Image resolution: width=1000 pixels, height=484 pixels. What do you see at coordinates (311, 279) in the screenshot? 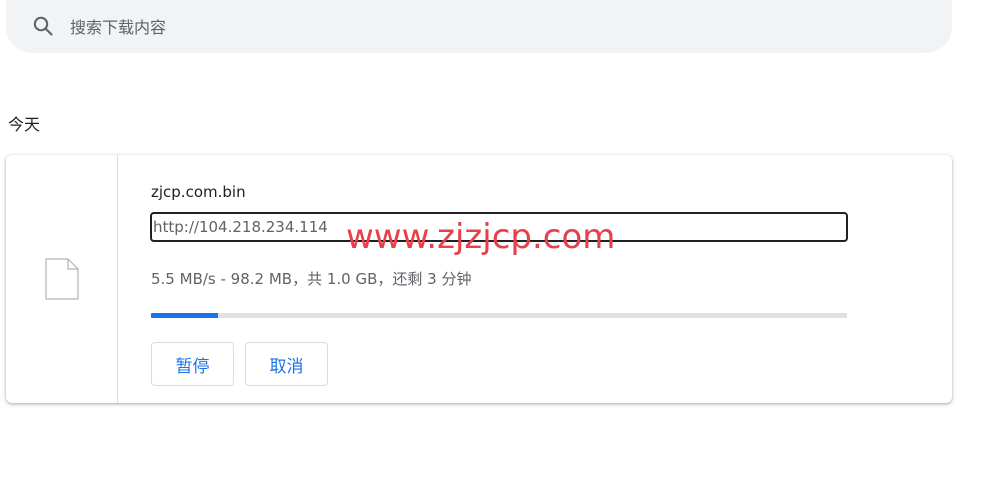
I see `download-status: 5.5 MB/s - 98.2 MB，共 1.0 GB，还剩 3 分钟` at bounding box center [311, 279].